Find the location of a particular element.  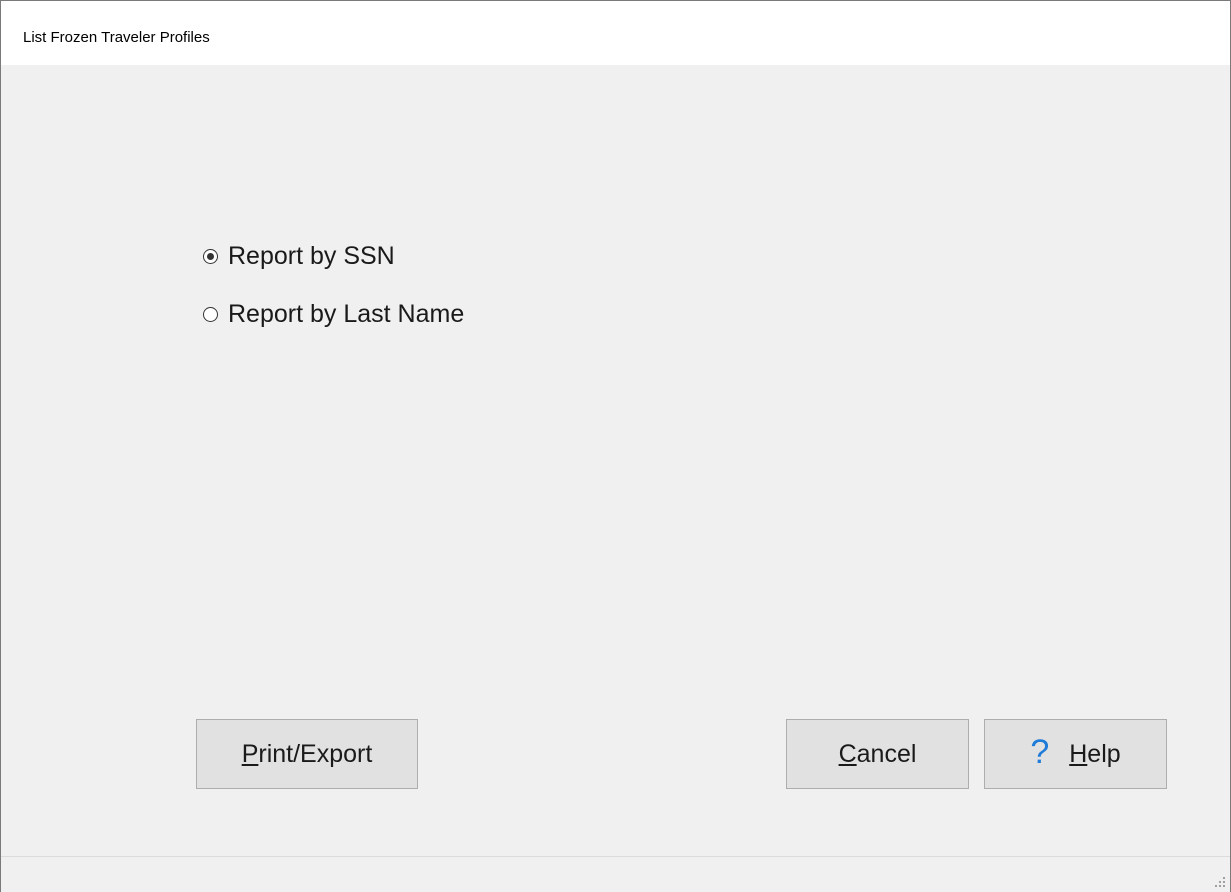

print-export-mnemonic: P is located at coordinates (250, 753).